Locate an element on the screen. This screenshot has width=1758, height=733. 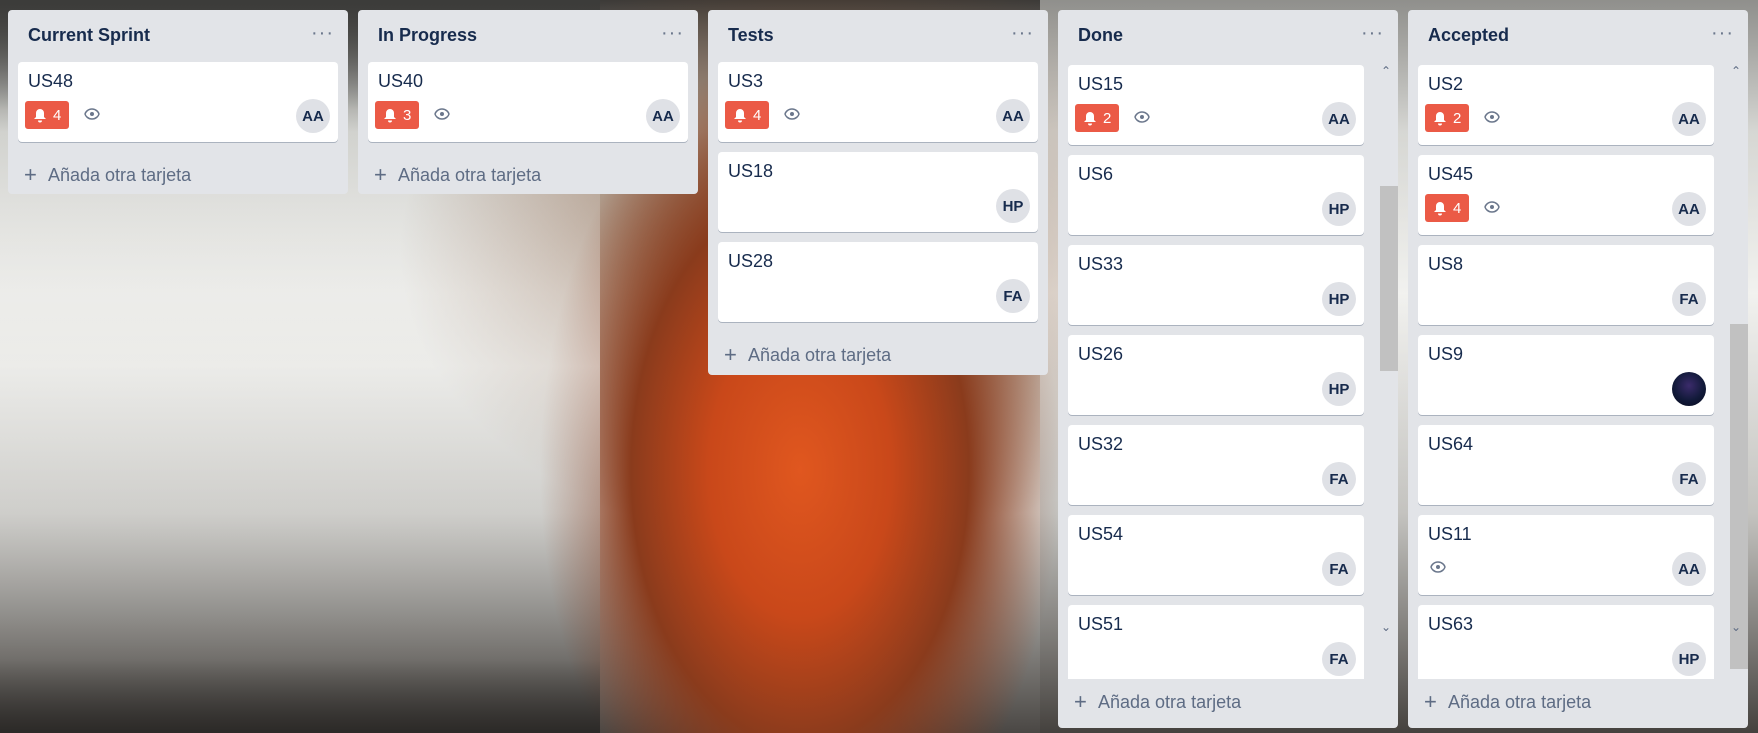
member-avatar-photo is located at coordinates (1689, 389).